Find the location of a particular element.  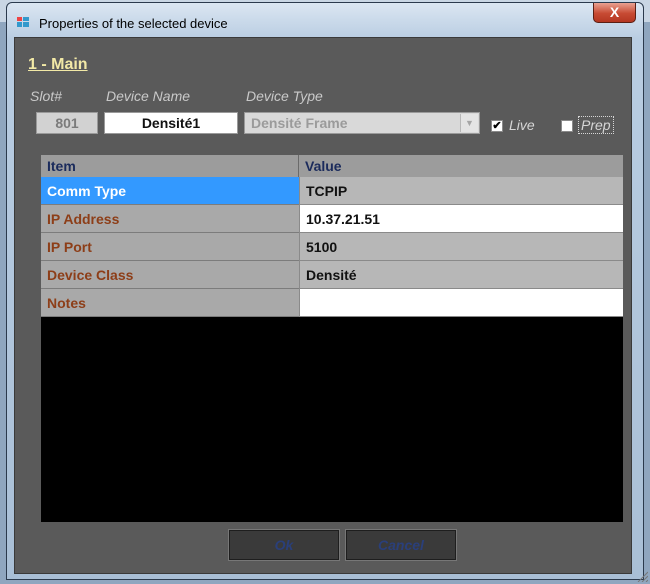

prep-label: Prep is located at coordinates (596, 125).